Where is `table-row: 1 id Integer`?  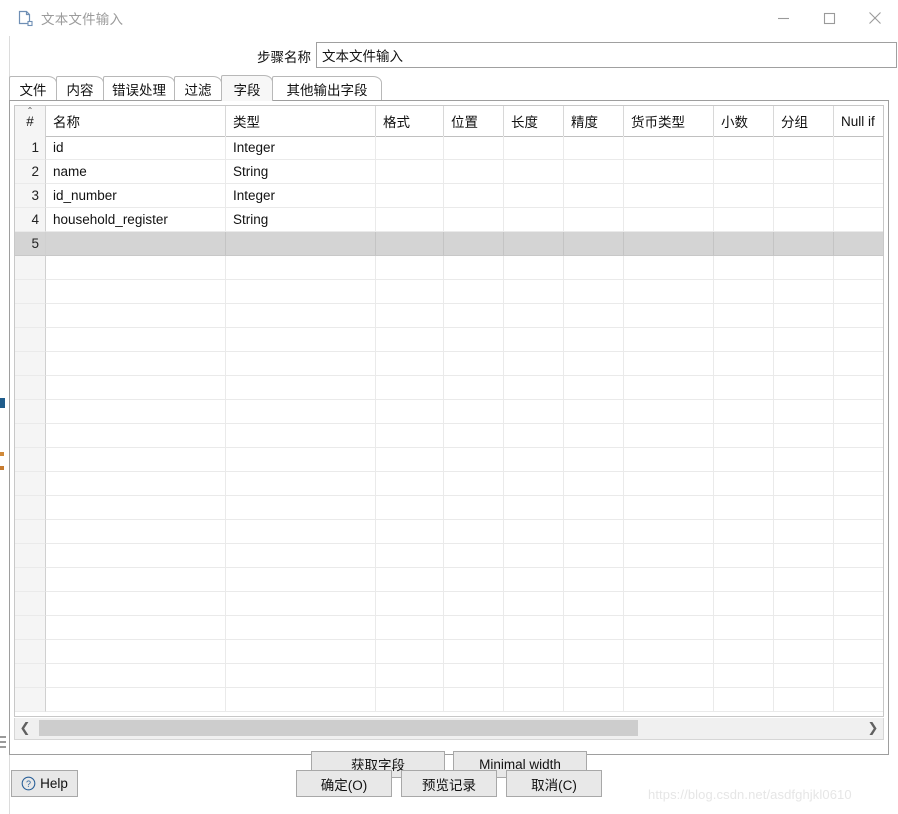 table-row: 1 id Integer is located at coordinates (449, 148).